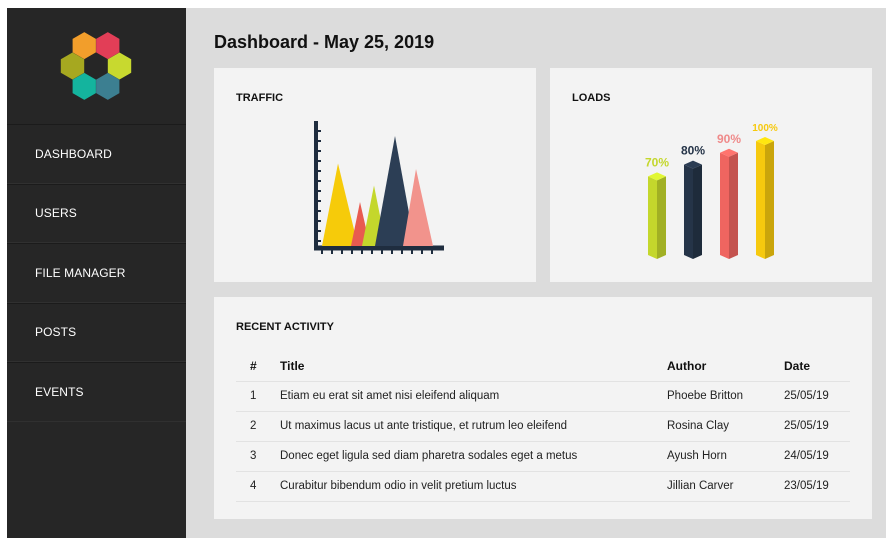 The width and height of the screenshot is (893, 538). I want to click on loads-bar-label: 100%, so click(765, 128).